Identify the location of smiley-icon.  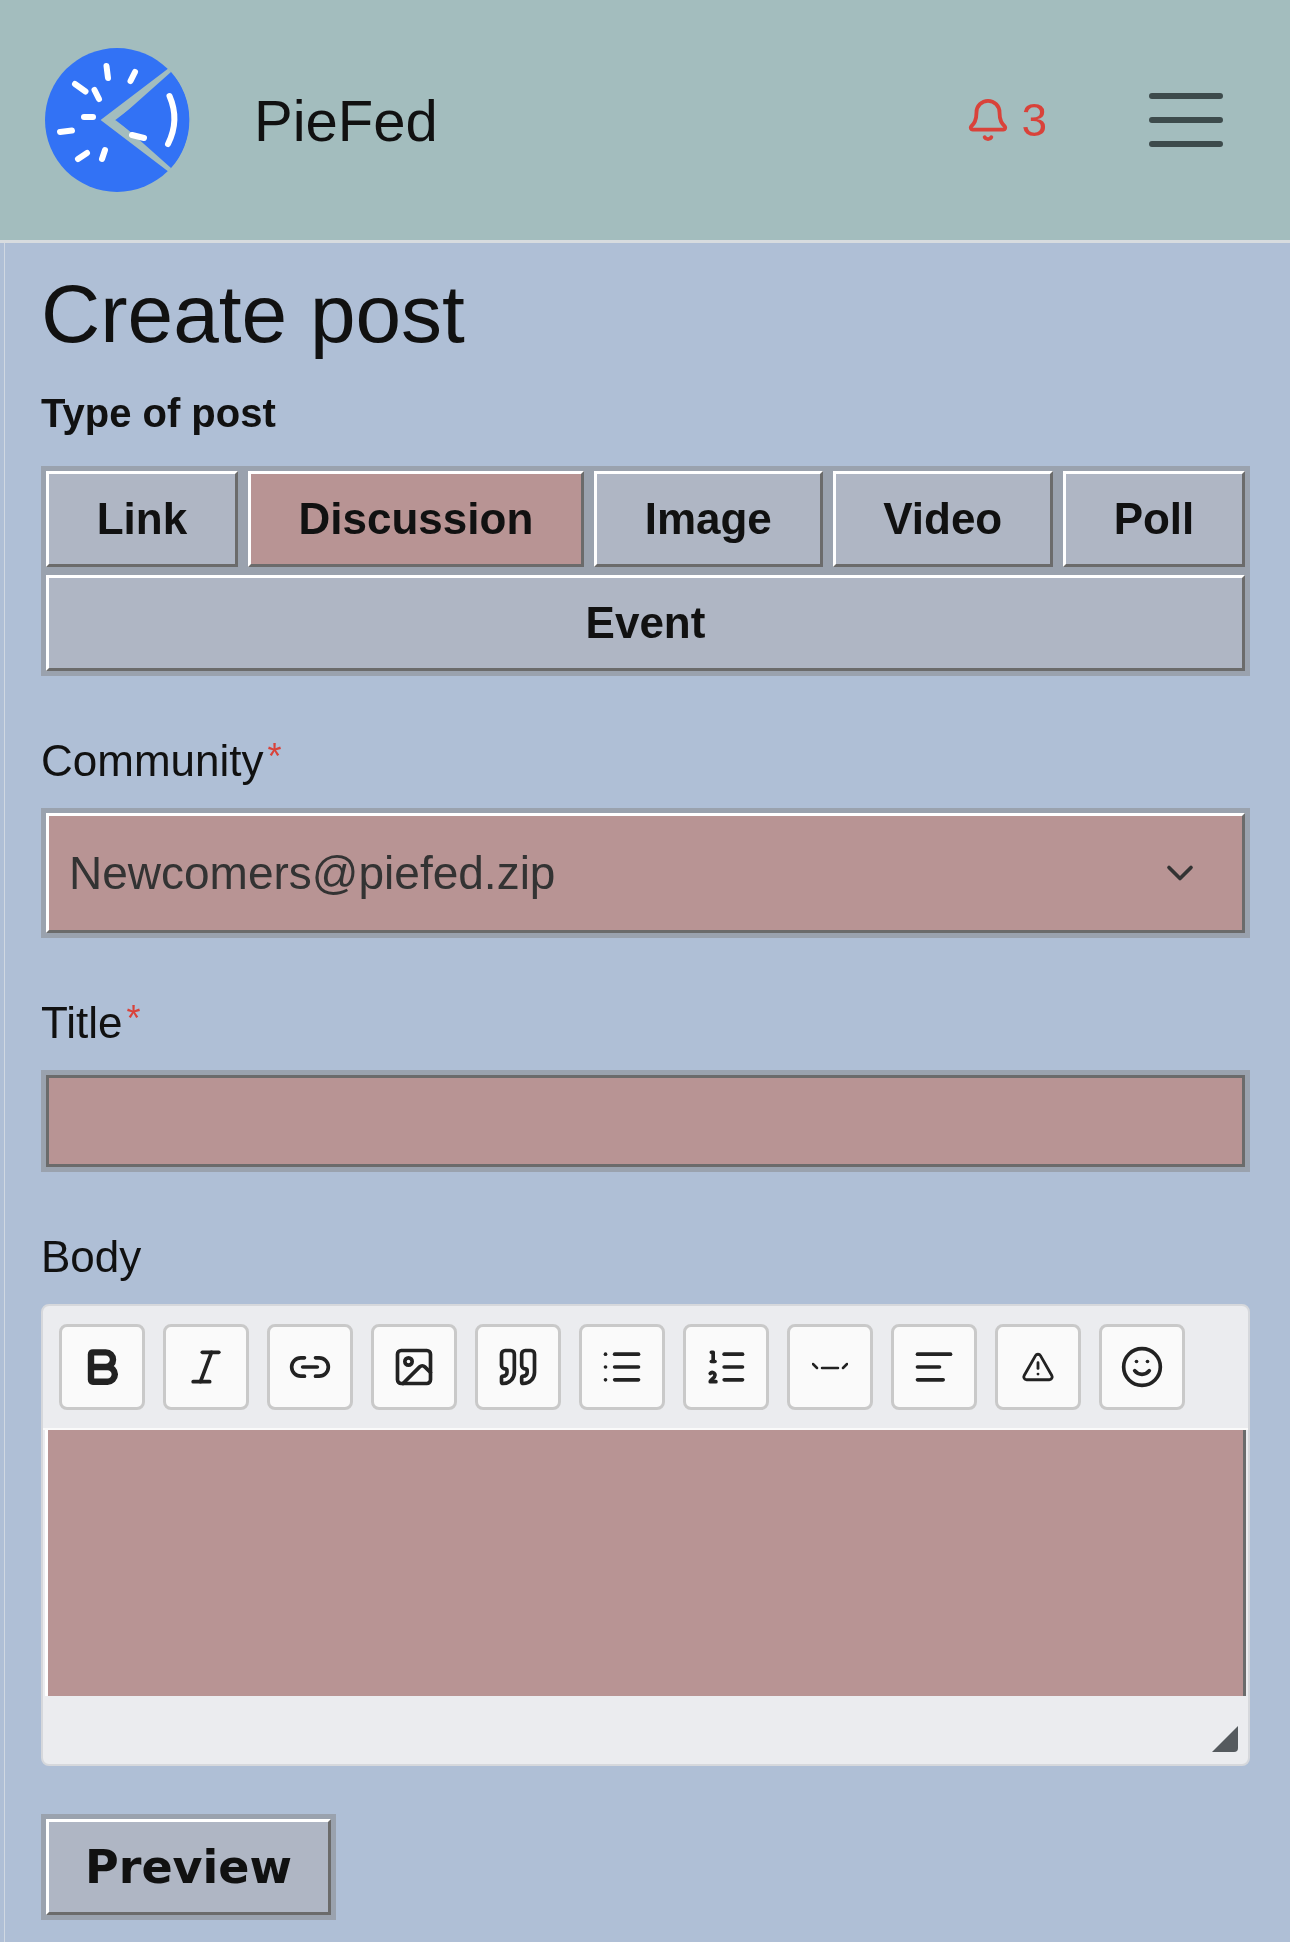
(1142, 1367).